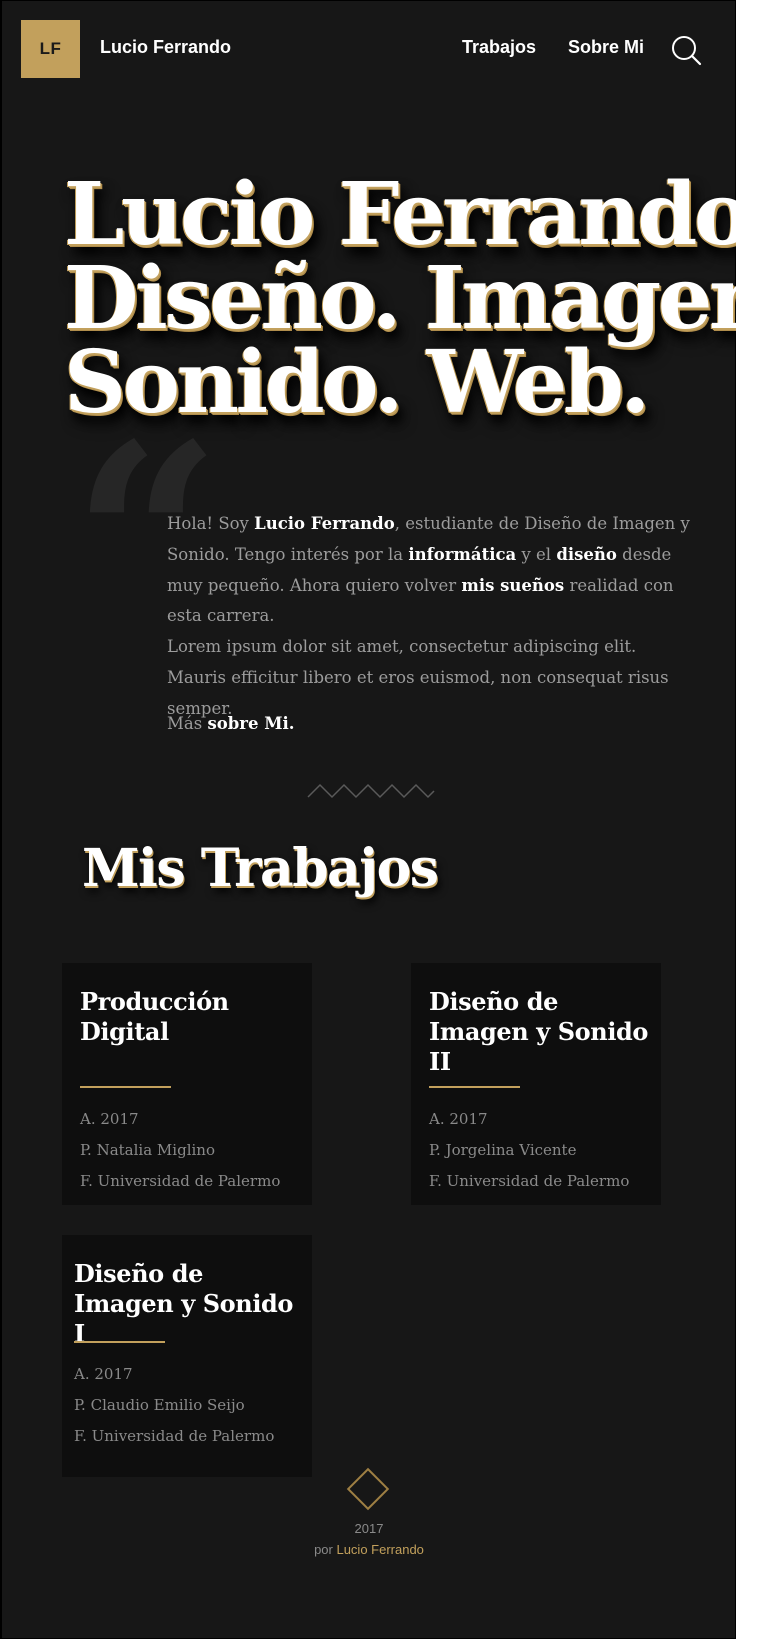  I want to click on zigzag-divider-icon, so click(371, 791).